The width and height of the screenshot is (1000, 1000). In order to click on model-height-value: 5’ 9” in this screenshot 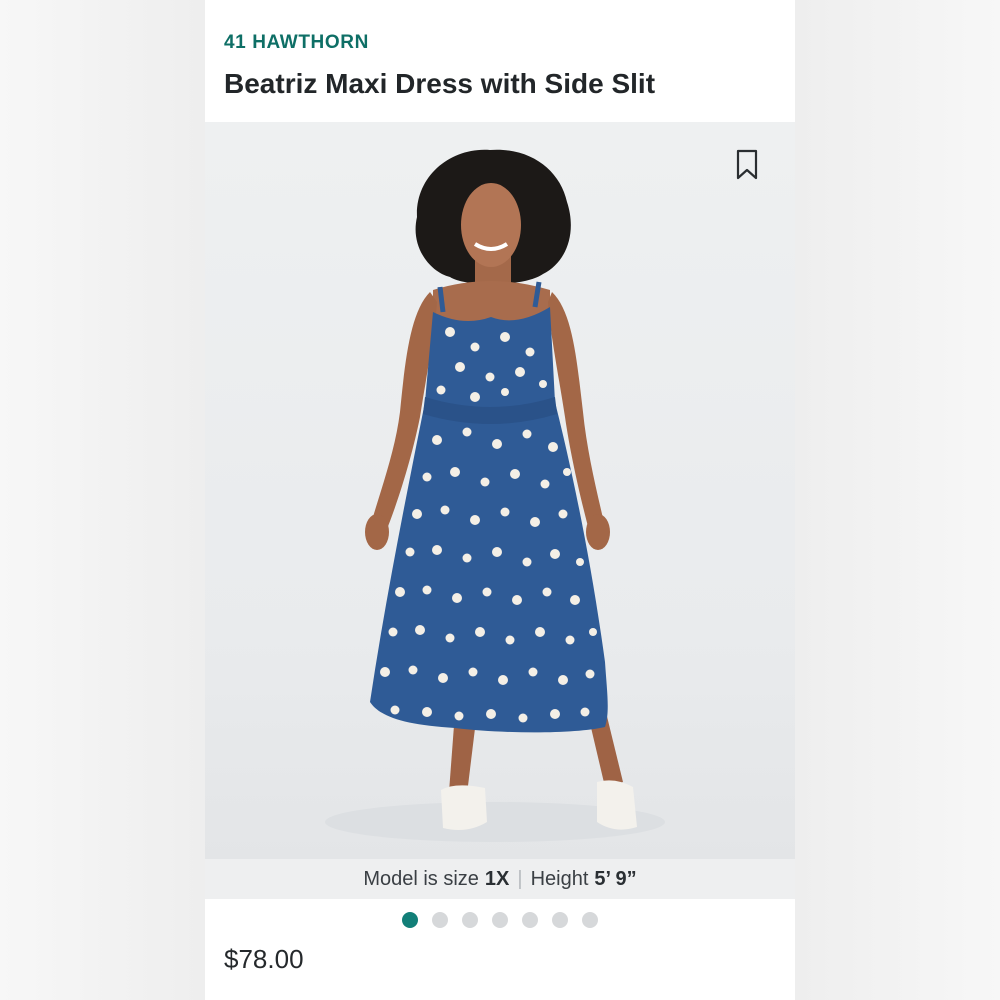, I will do `click(615, 878)`.